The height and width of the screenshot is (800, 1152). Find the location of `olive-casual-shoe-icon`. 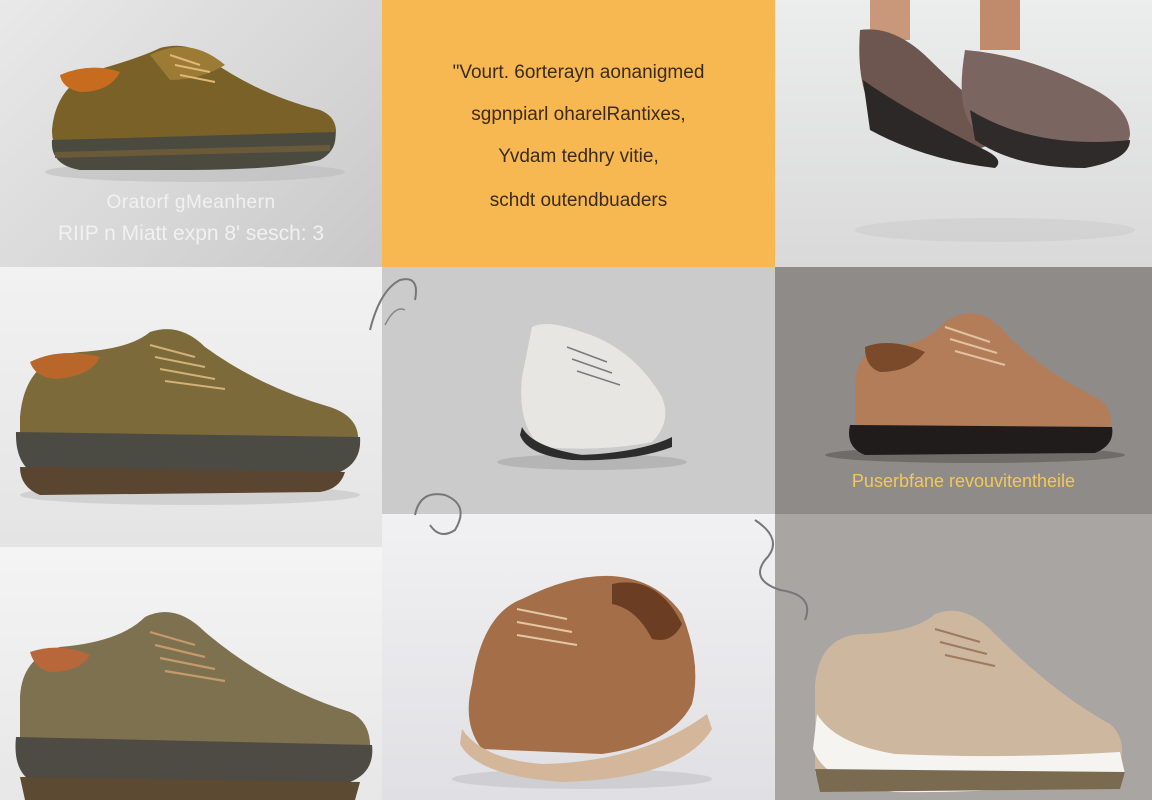

olive-casual-shoe-icon is located at coordinates (188, 417).